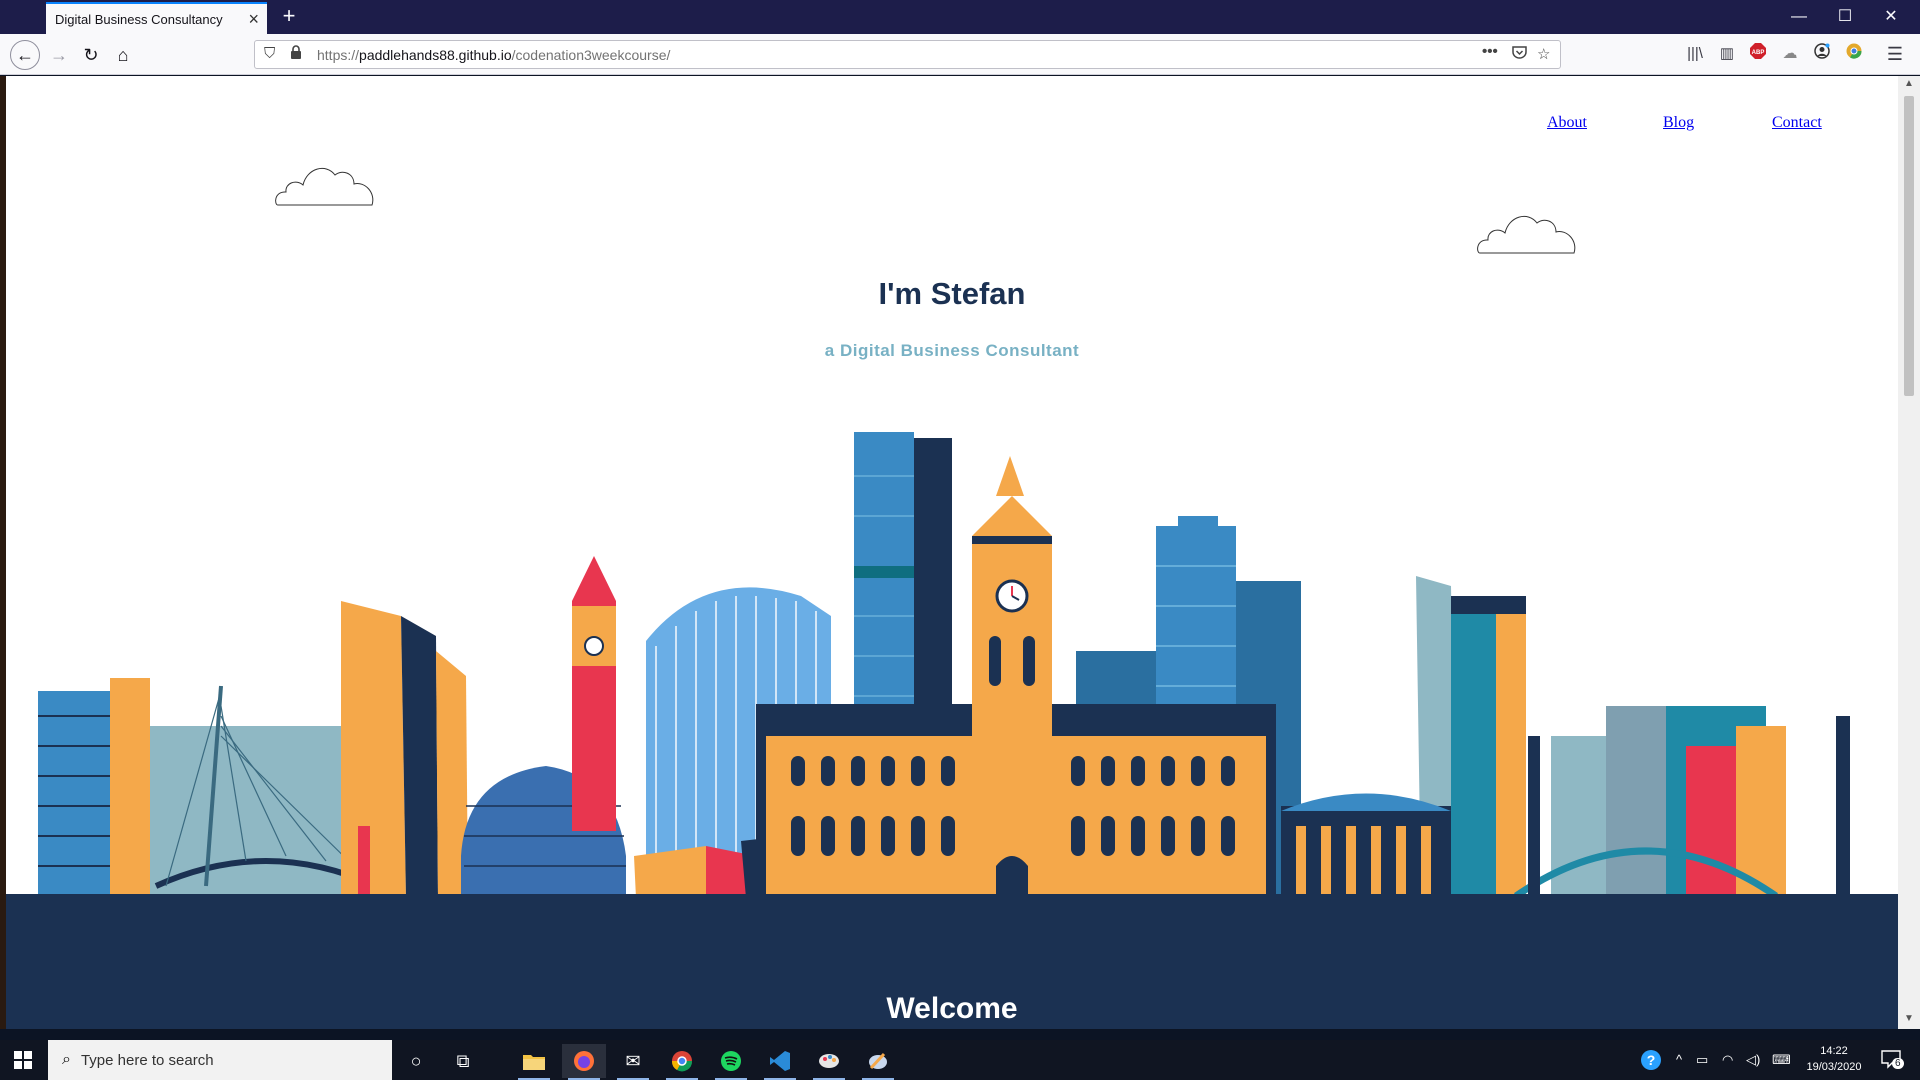 The image size is (1920, 1080). What do you see at coordinates (1834, 1067) in the screenshot?
I see `clock-date: 19/03/2020` at bounding box center [1834, 1067].